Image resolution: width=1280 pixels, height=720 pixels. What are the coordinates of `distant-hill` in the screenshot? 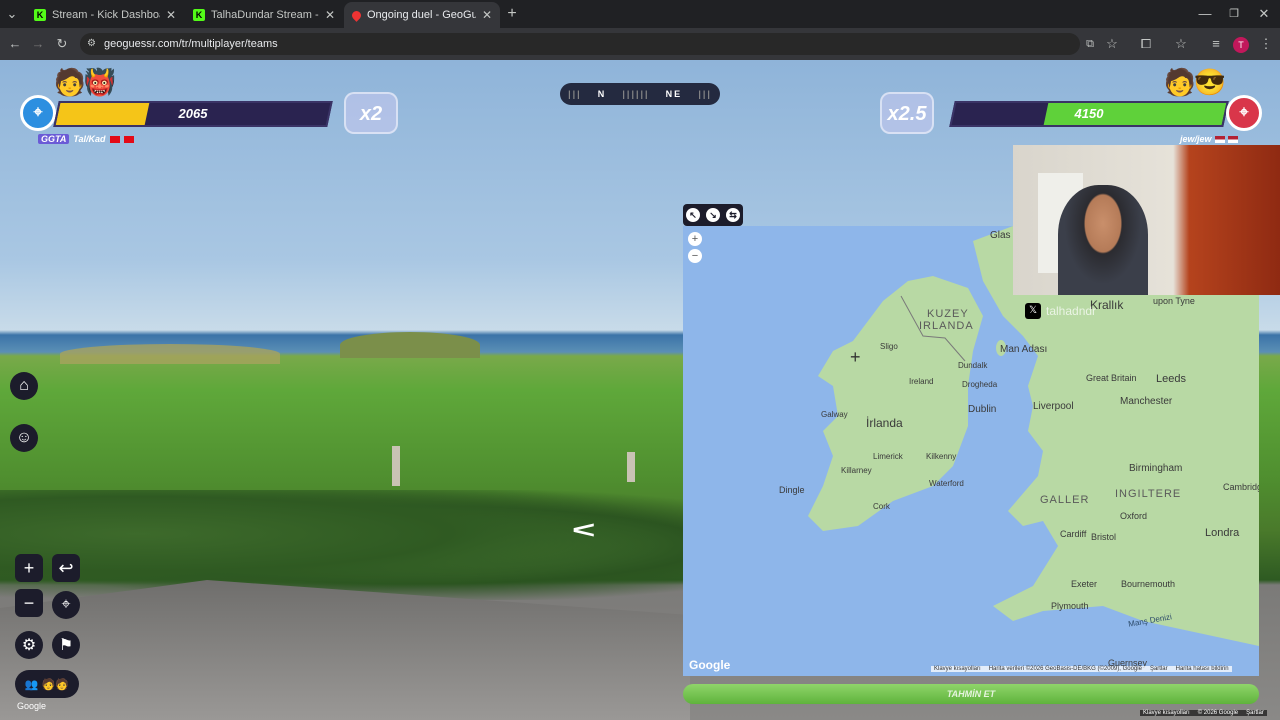 It's located at (170, 354).